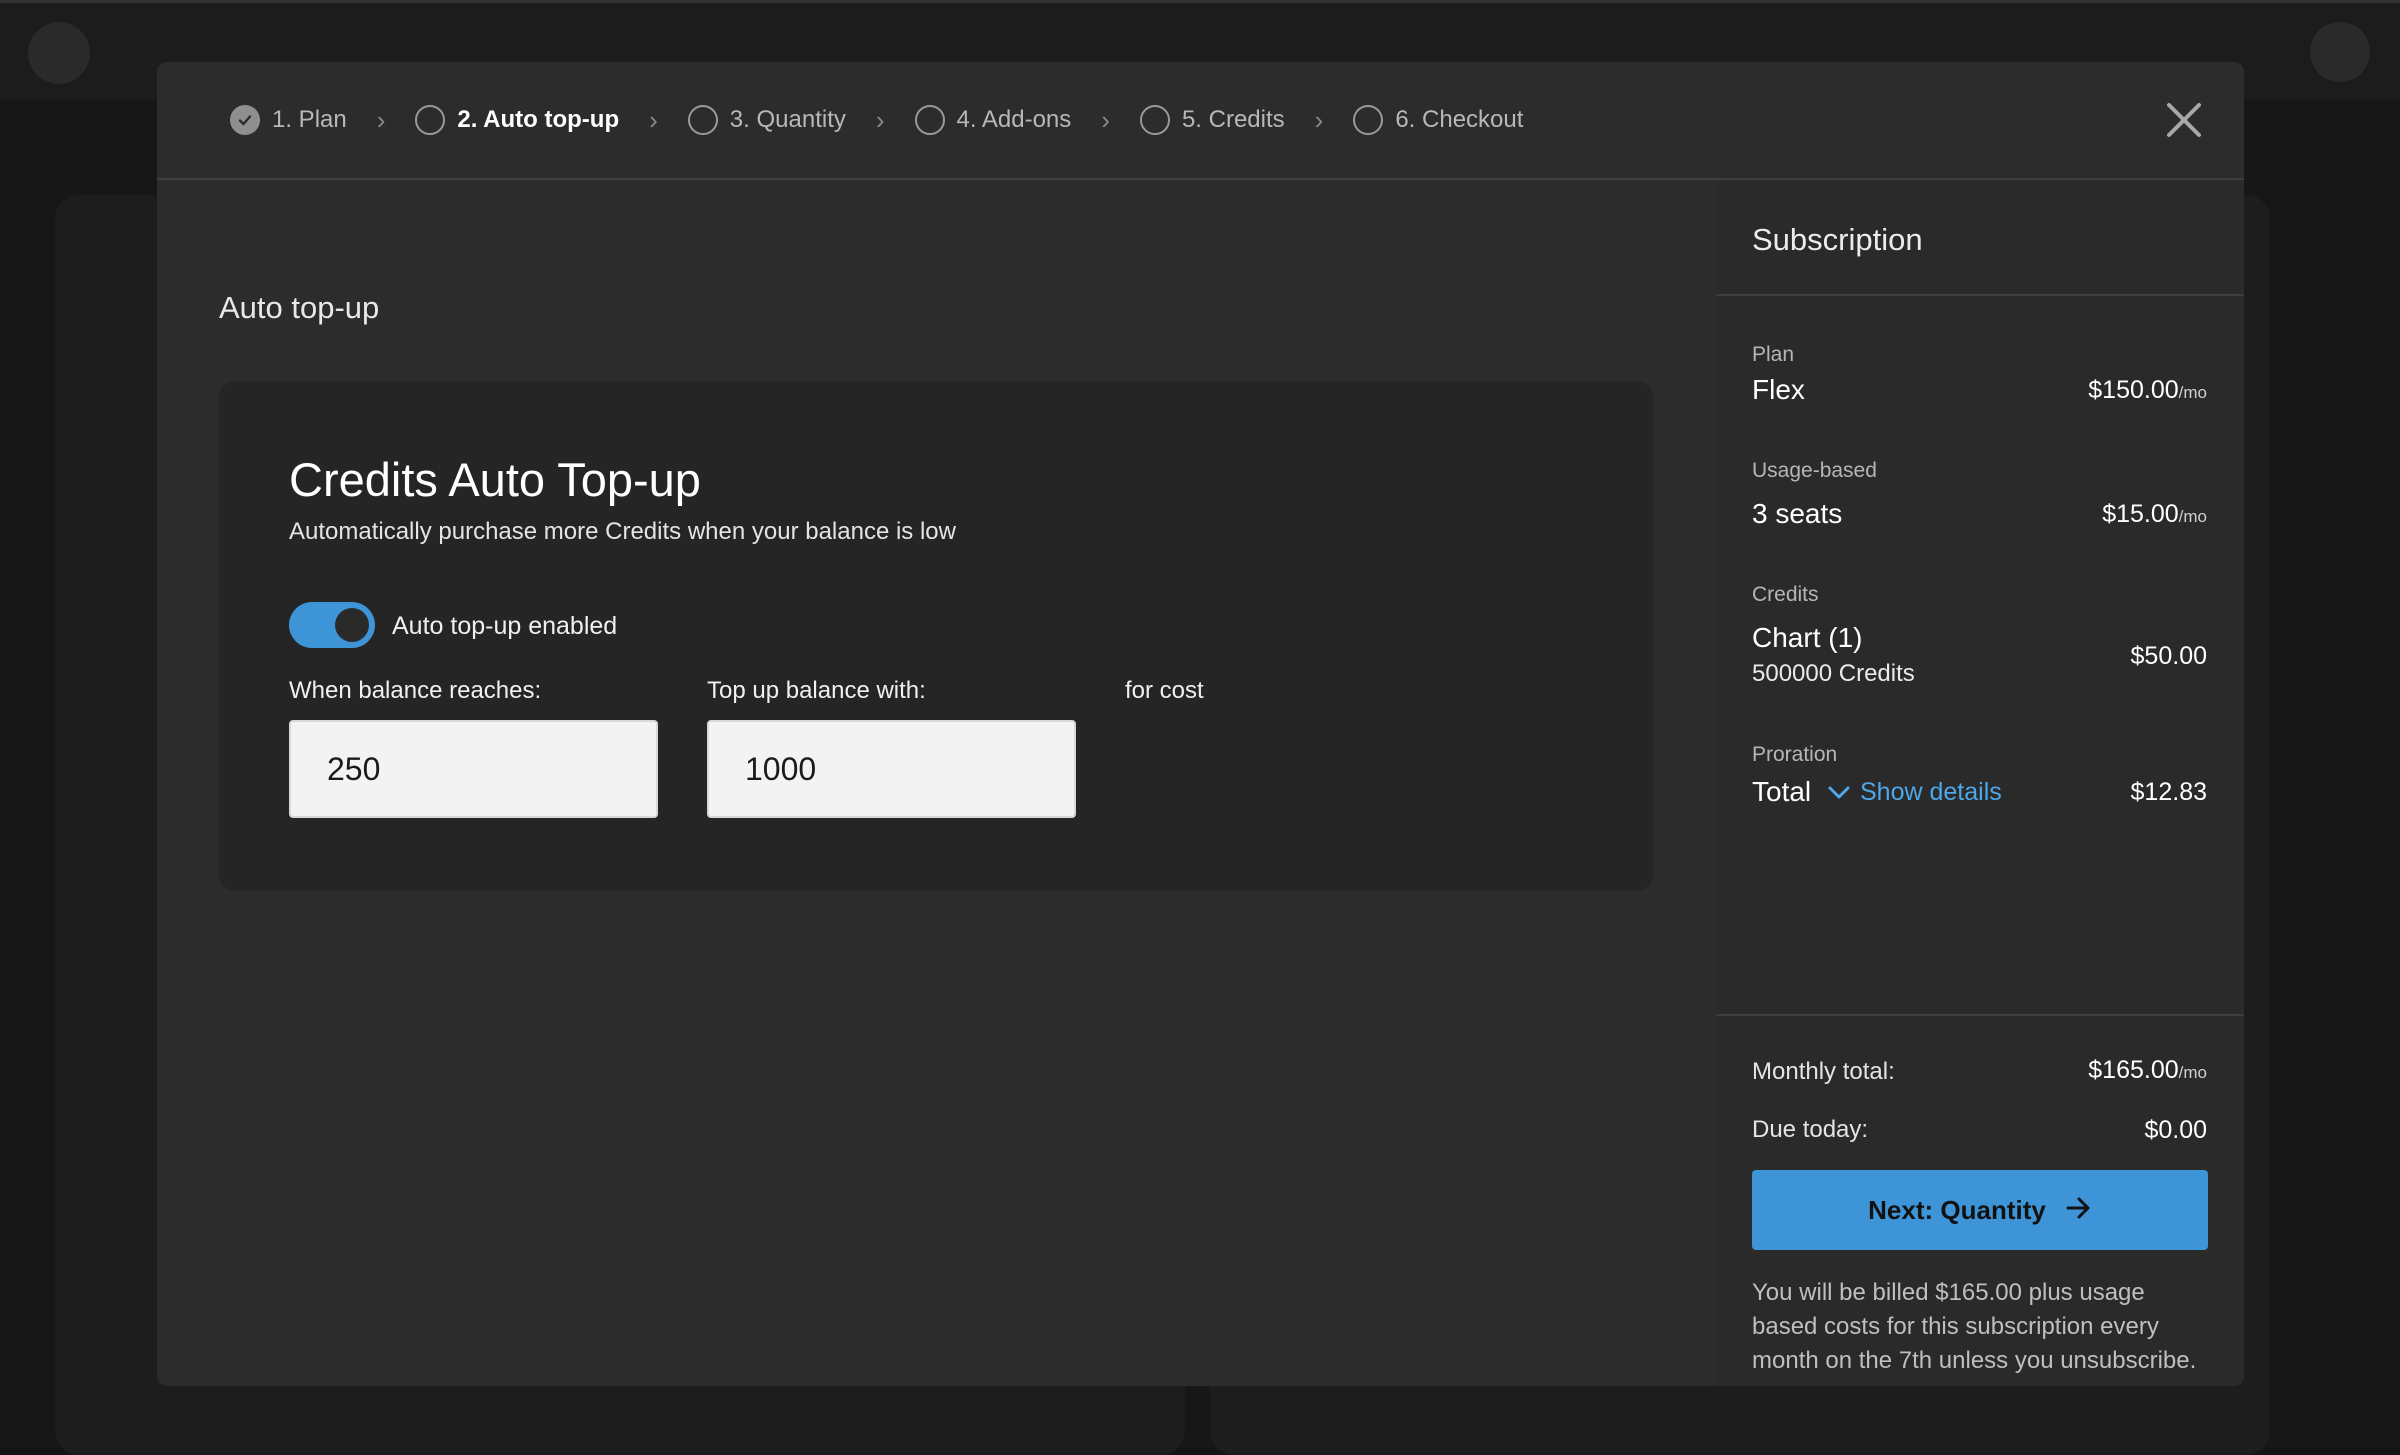  I want to click on chevron-down-icon, so click(1839, 792).